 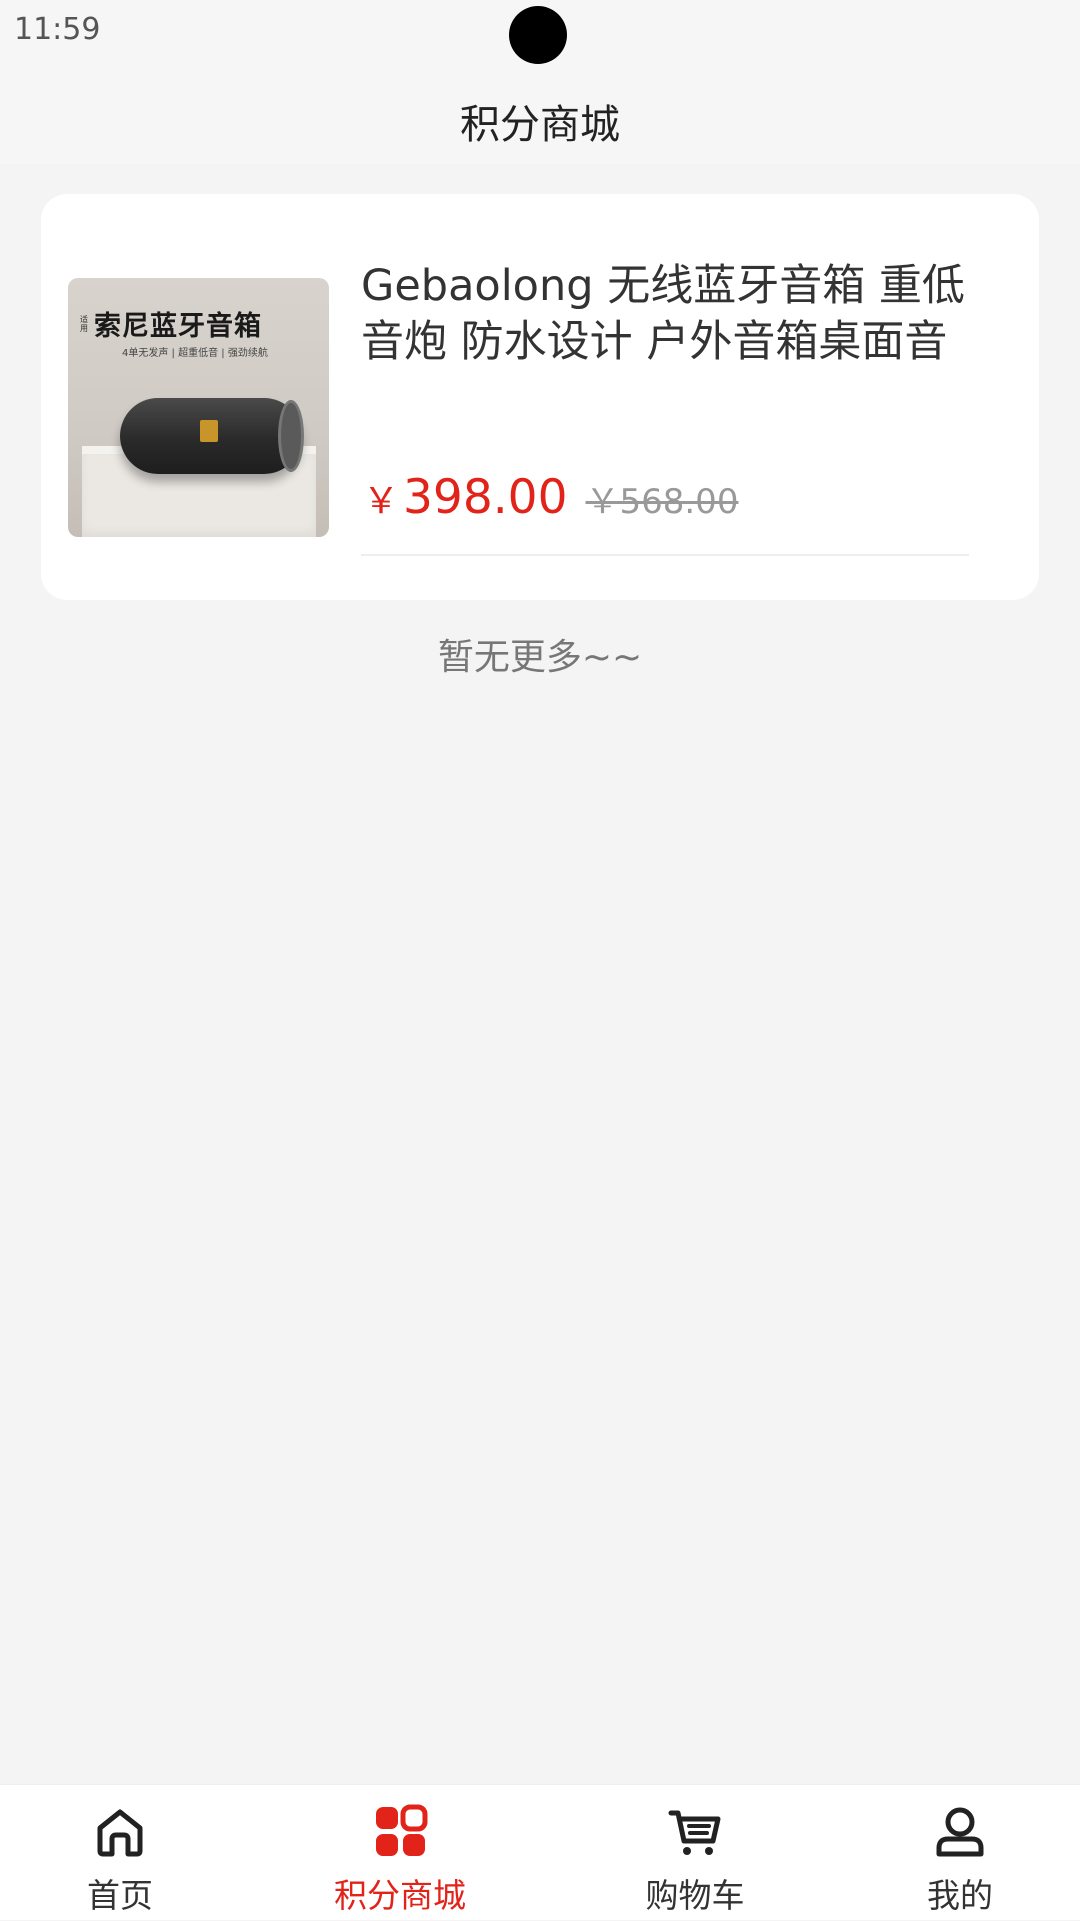 What do you see at coordinates (540, 125) in the screenshot?
I see `page-title: 积分商城` at bounding box center [540, 125].